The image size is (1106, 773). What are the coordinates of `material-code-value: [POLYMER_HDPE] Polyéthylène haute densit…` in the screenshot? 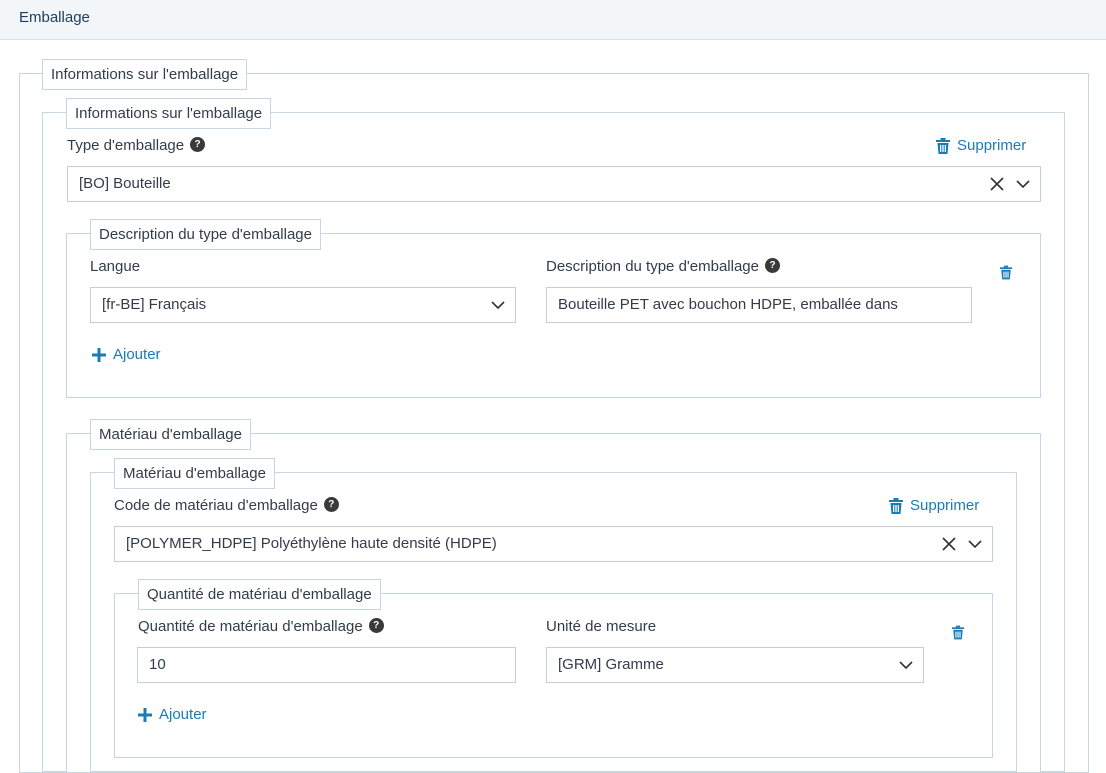 It's located at (311, 543).